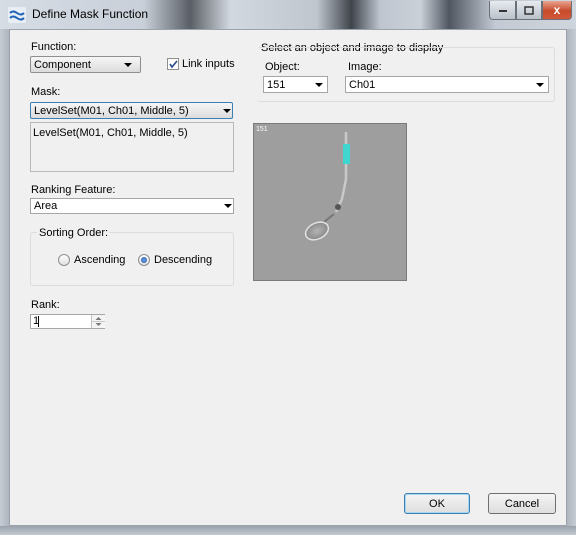  What do you see at coordinates (90, 14) in the screenshot?
I see `window-title: Define Mask Function` at bounding box center [90, 14].